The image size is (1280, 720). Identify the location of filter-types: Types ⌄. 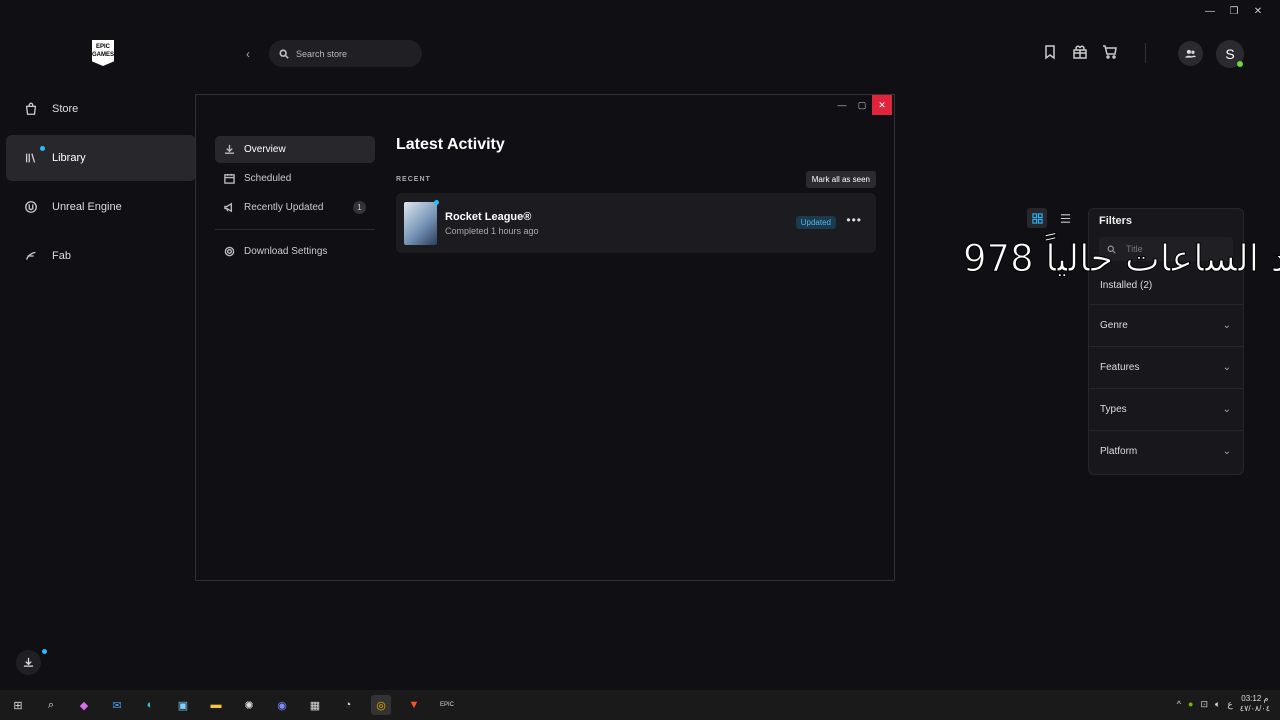
(1166, 409).